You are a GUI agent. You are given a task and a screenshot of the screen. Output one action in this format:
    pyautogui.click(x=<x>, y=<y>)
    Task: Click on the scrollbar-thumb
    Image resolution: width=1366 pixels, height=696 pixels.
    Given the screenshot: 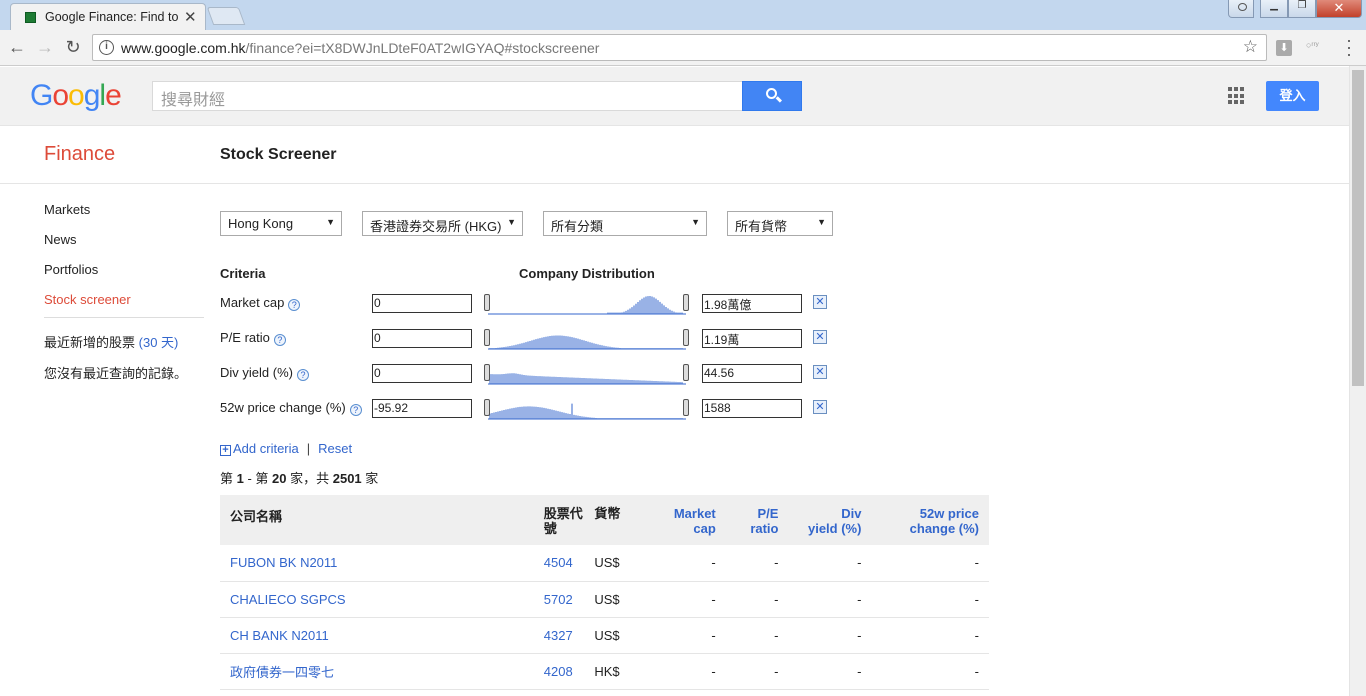 What is the action you would take?
    pyautogui.click(x=1358, y=228)
    